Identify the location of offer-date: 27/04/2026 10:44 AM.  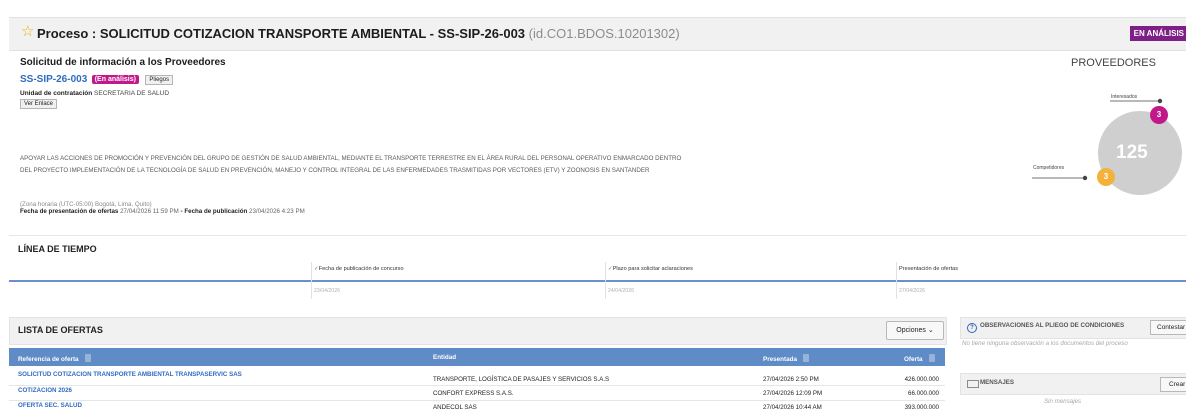
(792, 407).